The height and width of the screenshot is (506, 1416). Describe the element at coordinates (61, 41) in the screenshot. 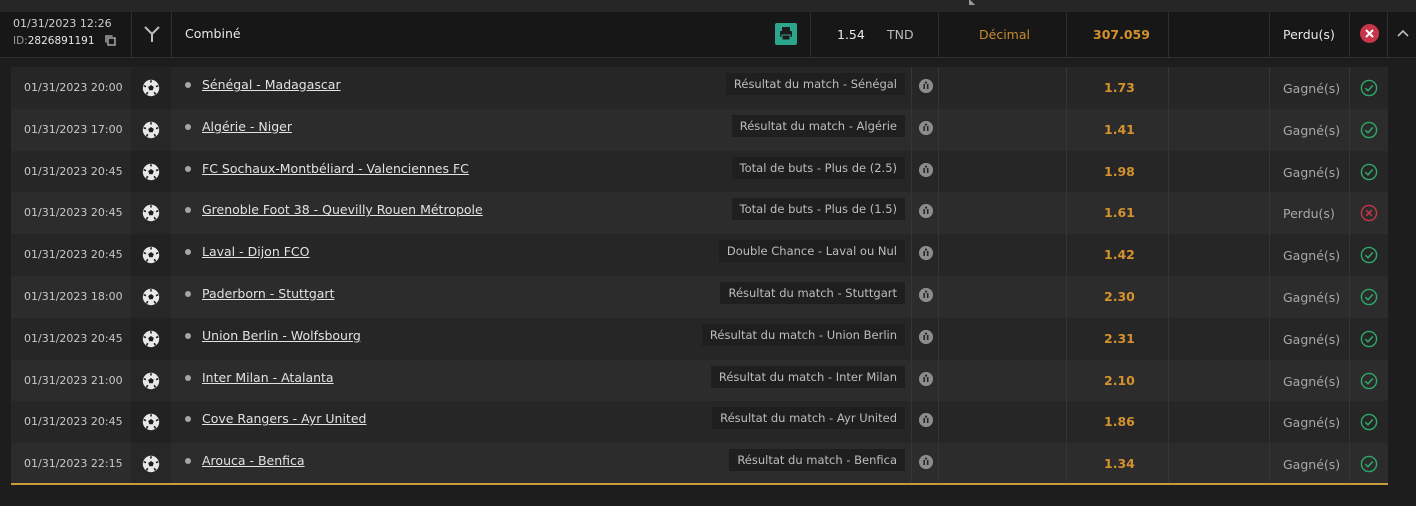

I see `bet-id-value: 2826891191` at that location.